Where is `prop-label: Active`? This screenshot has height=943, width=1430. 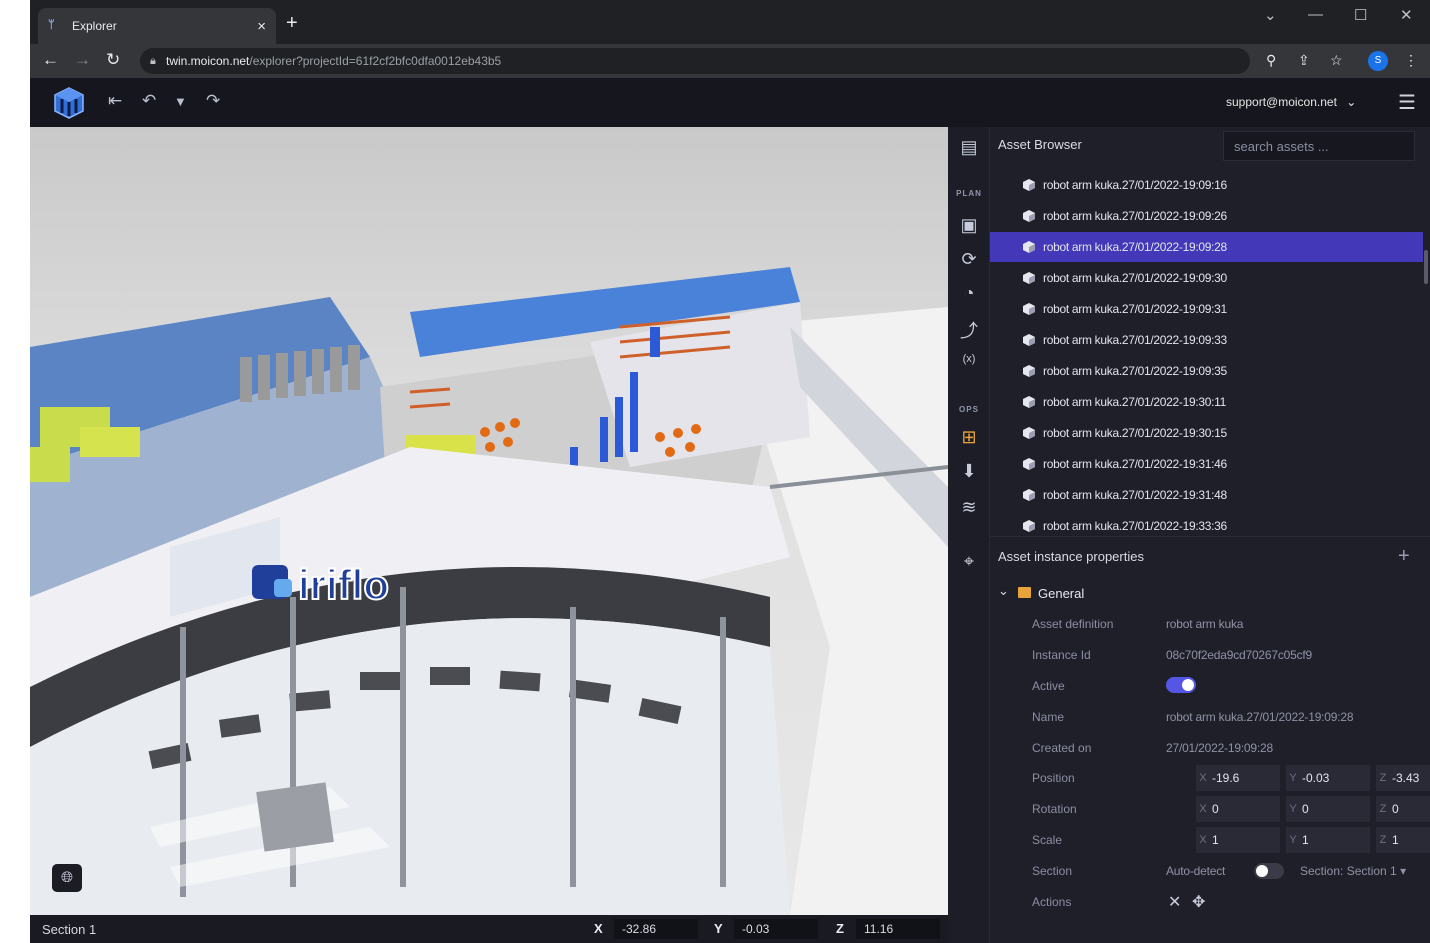
prop-label: Active is located at coordinates (1048, 686).